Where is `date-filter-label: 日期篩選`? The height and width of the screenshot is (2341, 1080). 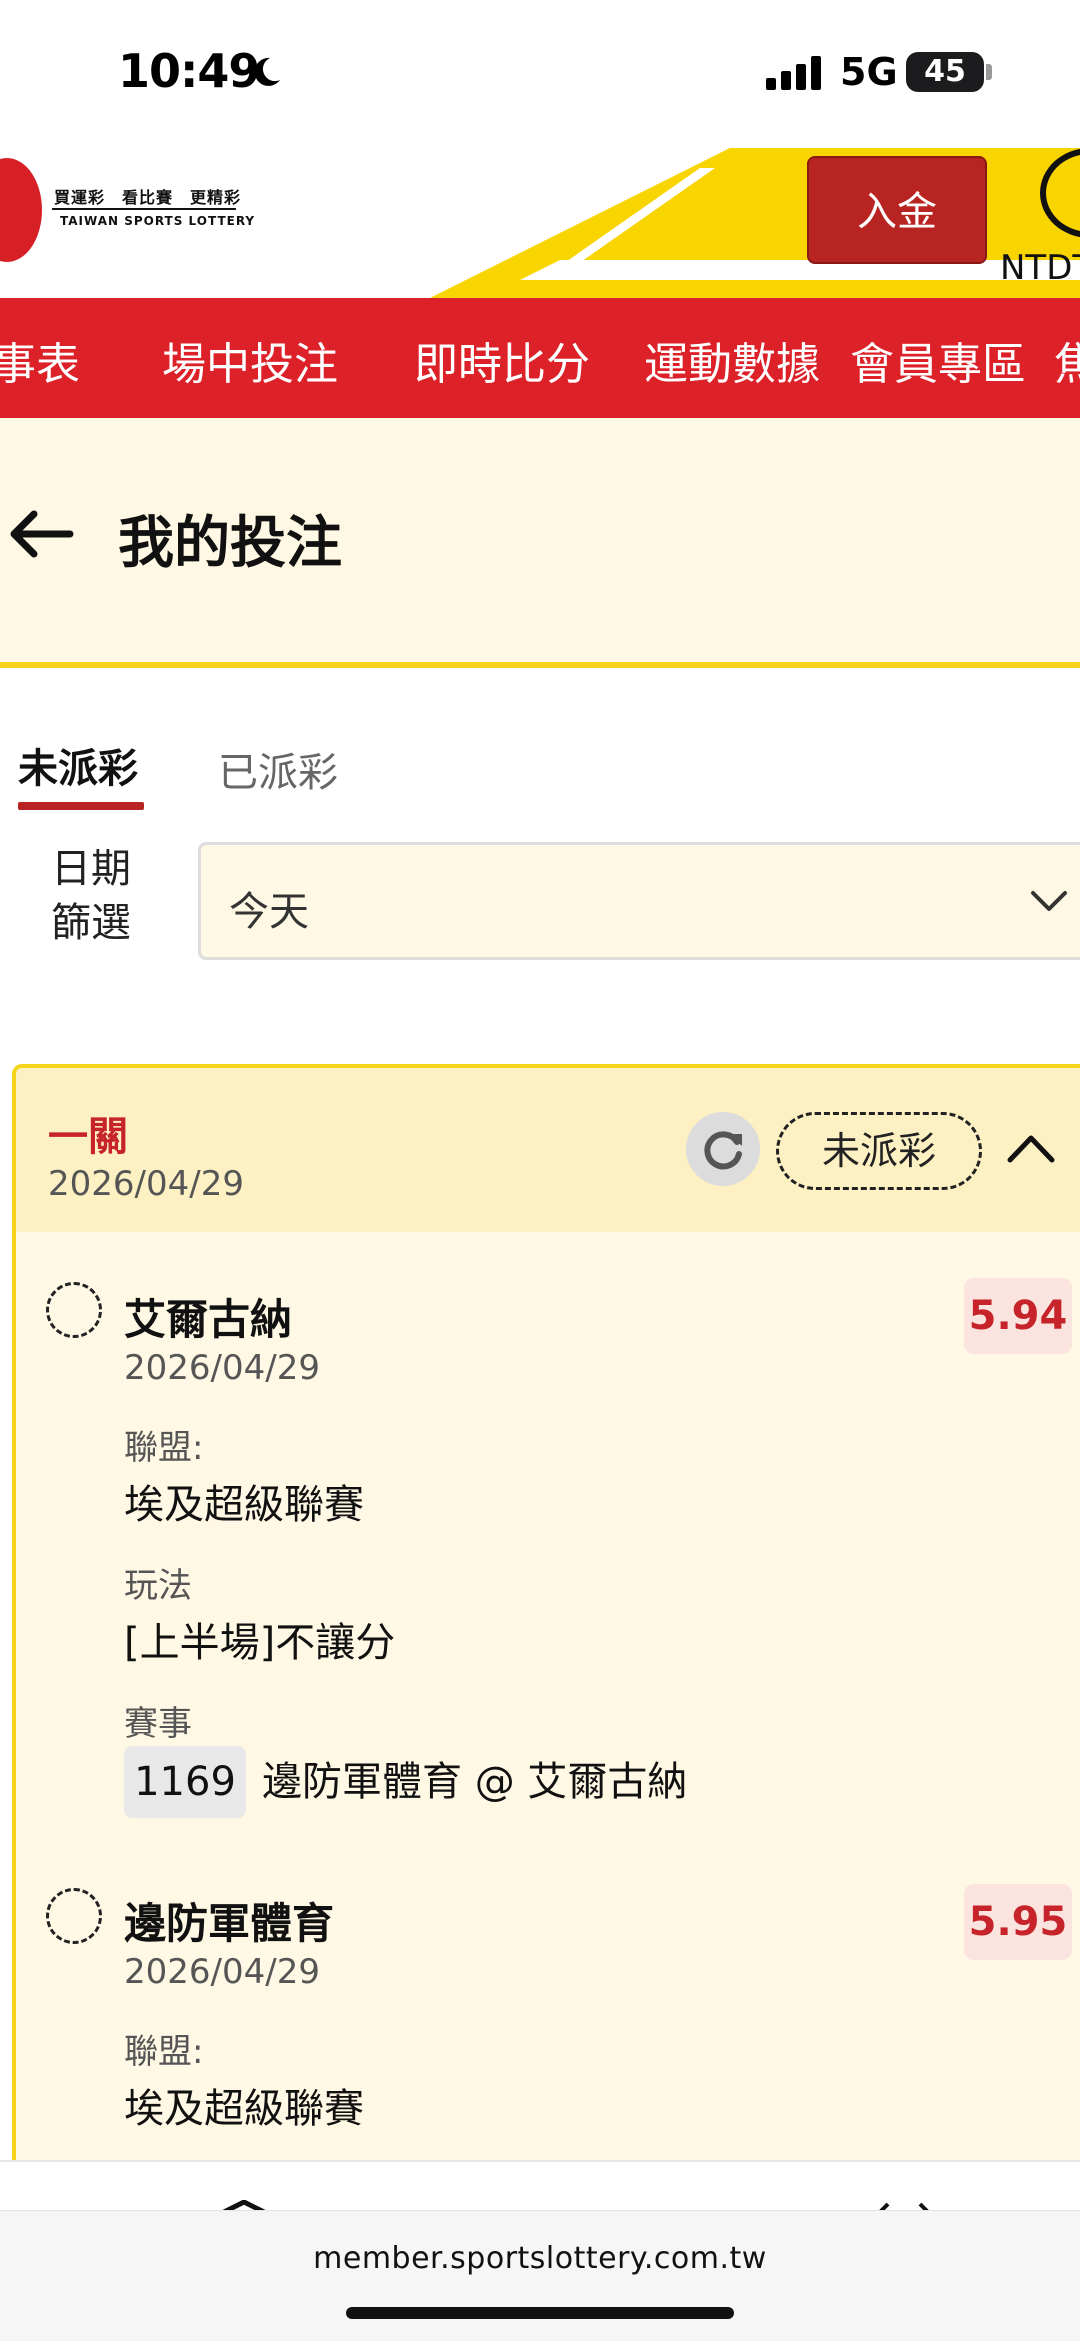 date-filter-label: 日期篩選 is located at coordinates (91, 896).